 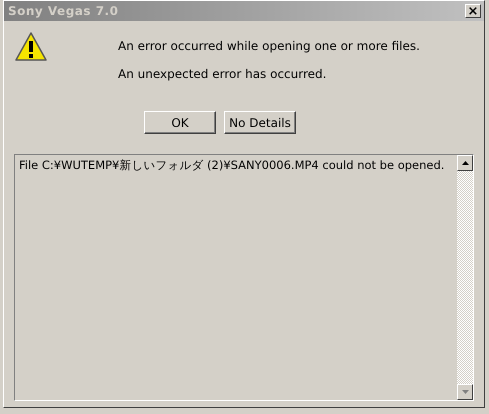 What do you see at coordinates (465, 277) in the screenshot?
I see `scrollbar` at bounding box center [465, 277].